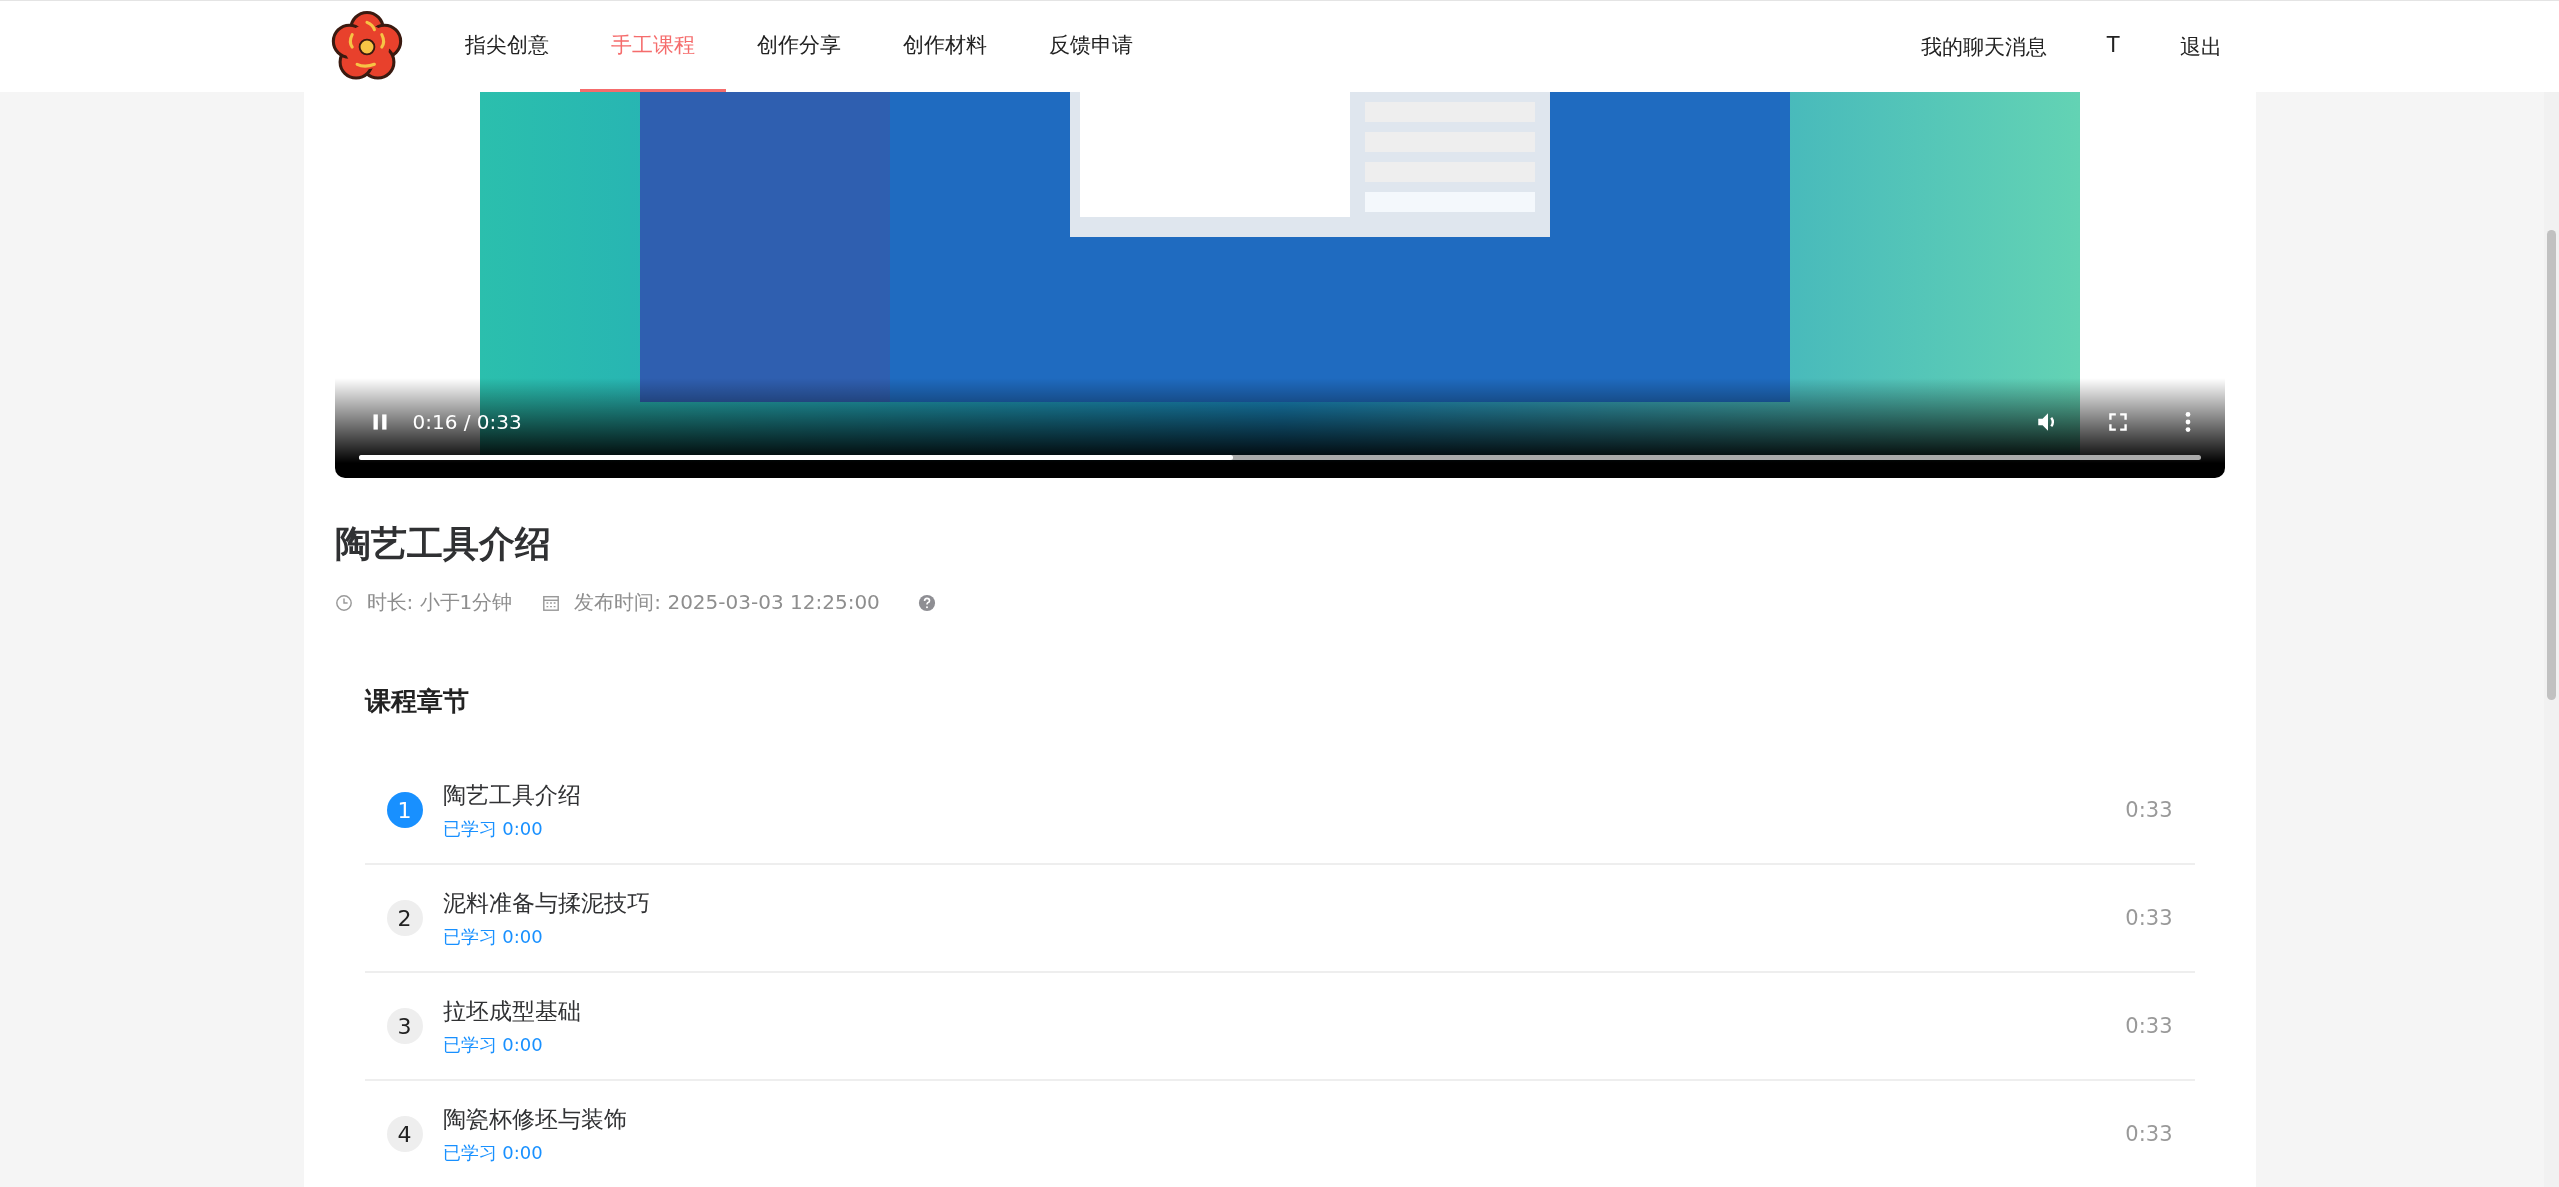 The image size is (2559, 1187). I want to click on nav-tab: 反馈申请, so click(1090, 46).